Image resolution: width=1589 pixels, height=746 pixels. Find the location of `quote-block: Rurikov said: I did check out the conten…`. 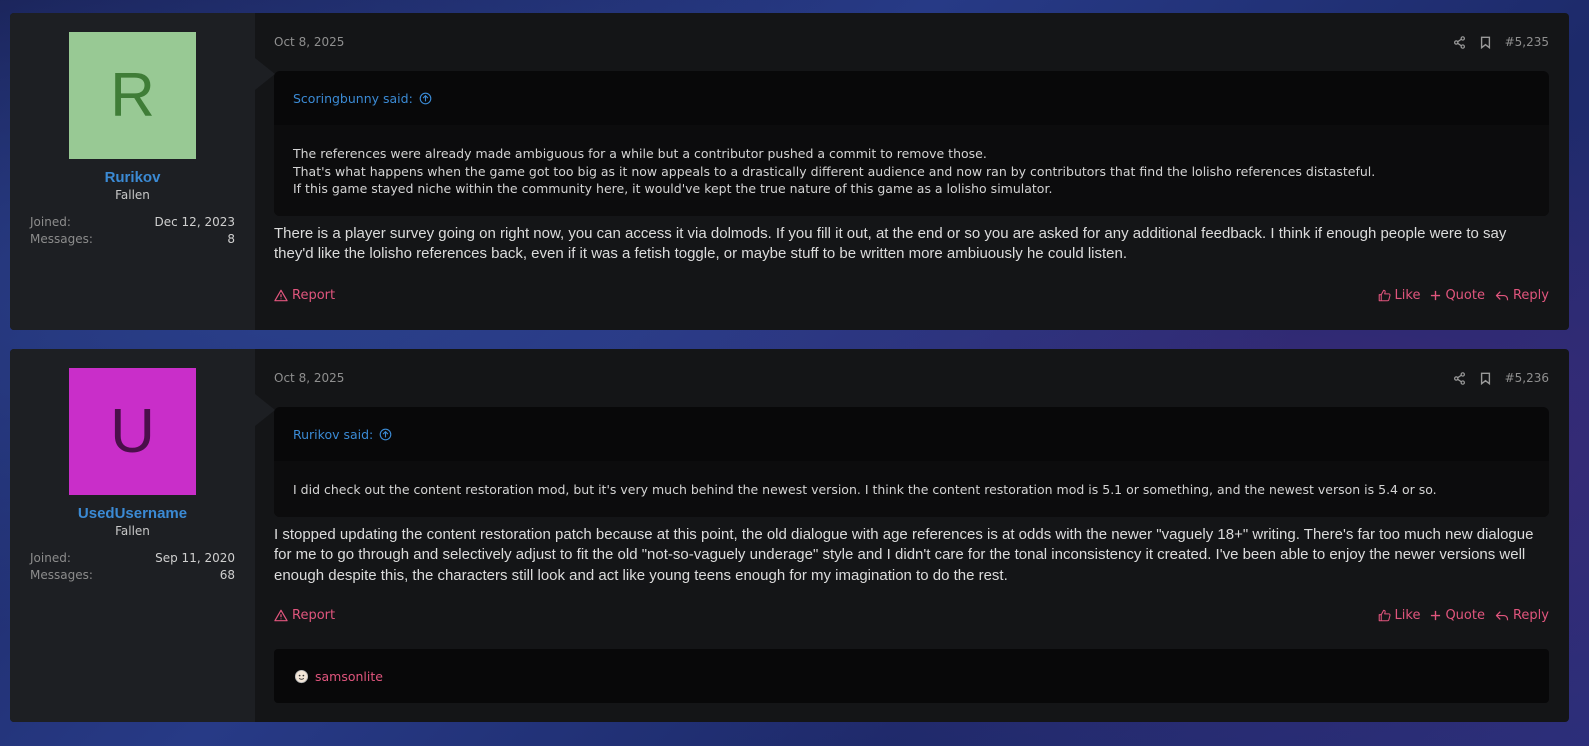

quote-block: Rurikov said: I did check out the conten… is located at coordinates (911, 462).